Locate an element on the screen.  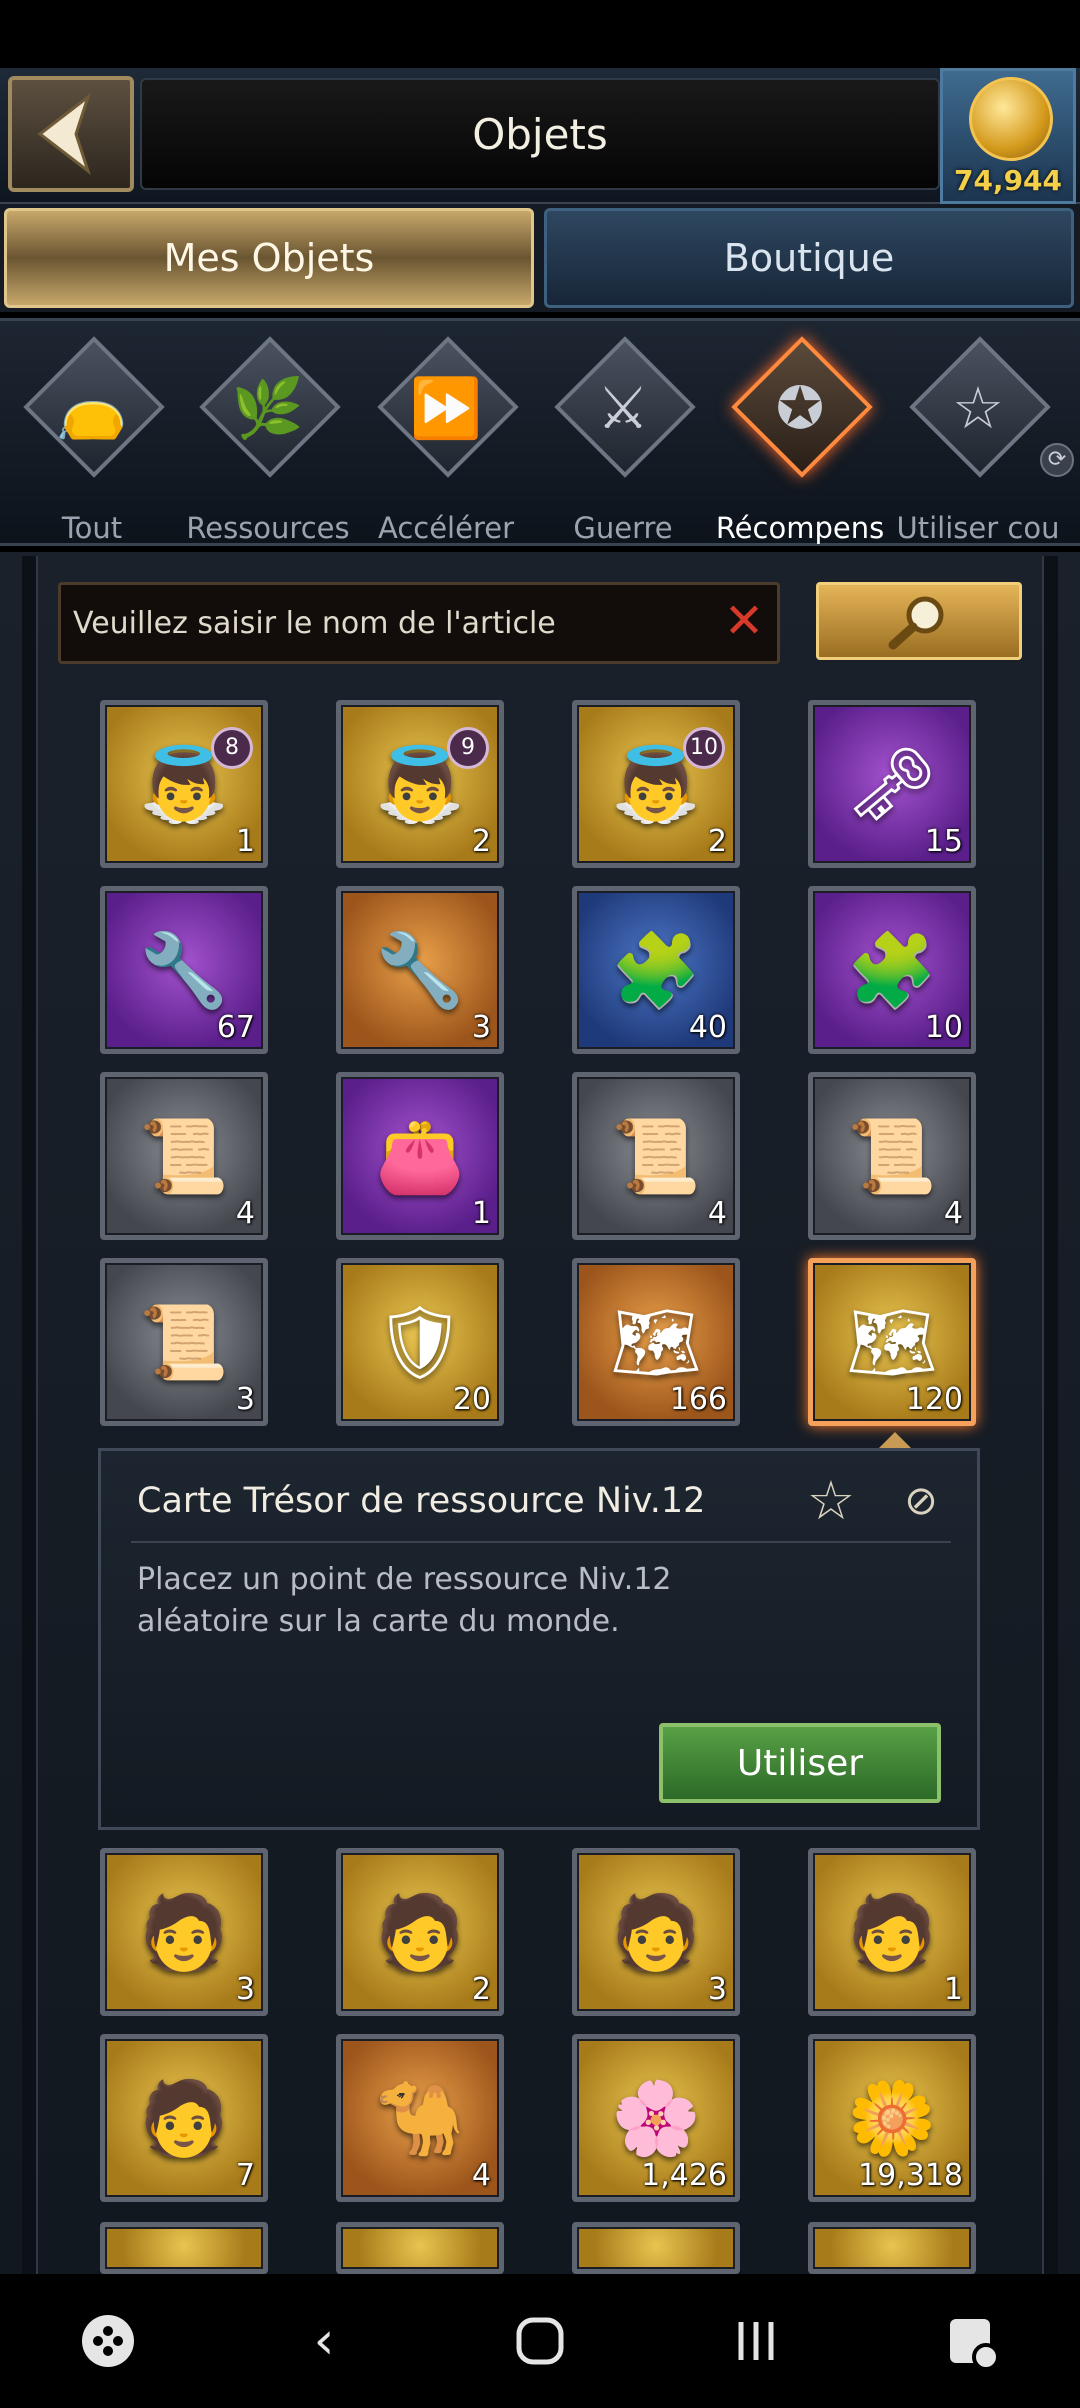
back-button is located at coordinates (71, 134).